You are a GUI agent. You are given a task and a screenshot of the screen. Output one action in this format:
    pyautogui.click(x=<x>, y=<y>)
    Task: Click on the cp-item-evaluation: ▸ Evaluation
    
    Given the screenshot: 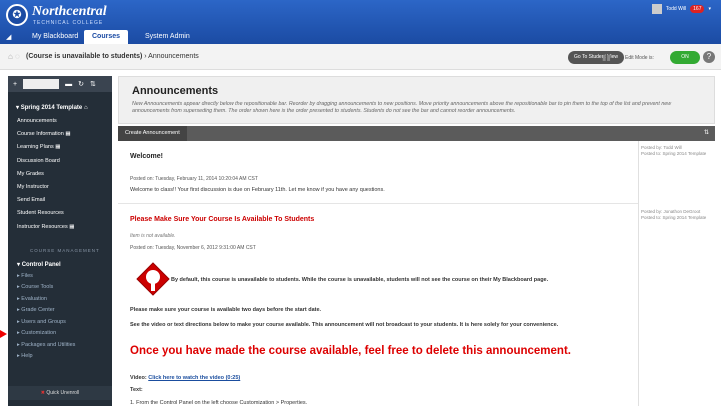 What is the action you would take?
    pyautogui.click(x=60, y=300)
    